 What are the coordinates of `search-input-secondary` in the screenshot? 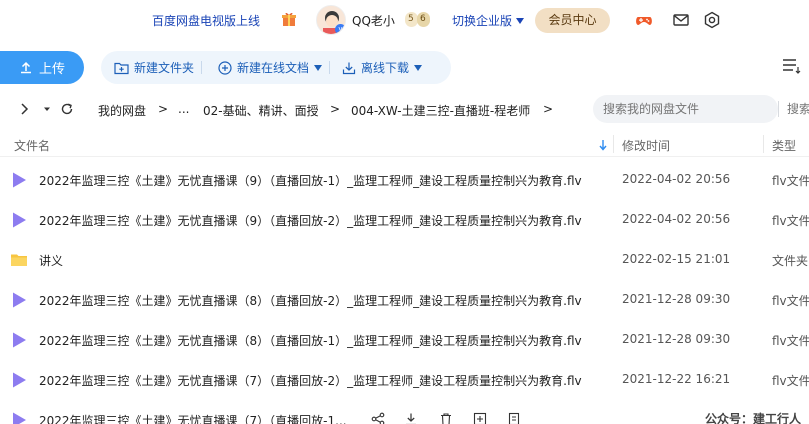 It's located at (794, 109).